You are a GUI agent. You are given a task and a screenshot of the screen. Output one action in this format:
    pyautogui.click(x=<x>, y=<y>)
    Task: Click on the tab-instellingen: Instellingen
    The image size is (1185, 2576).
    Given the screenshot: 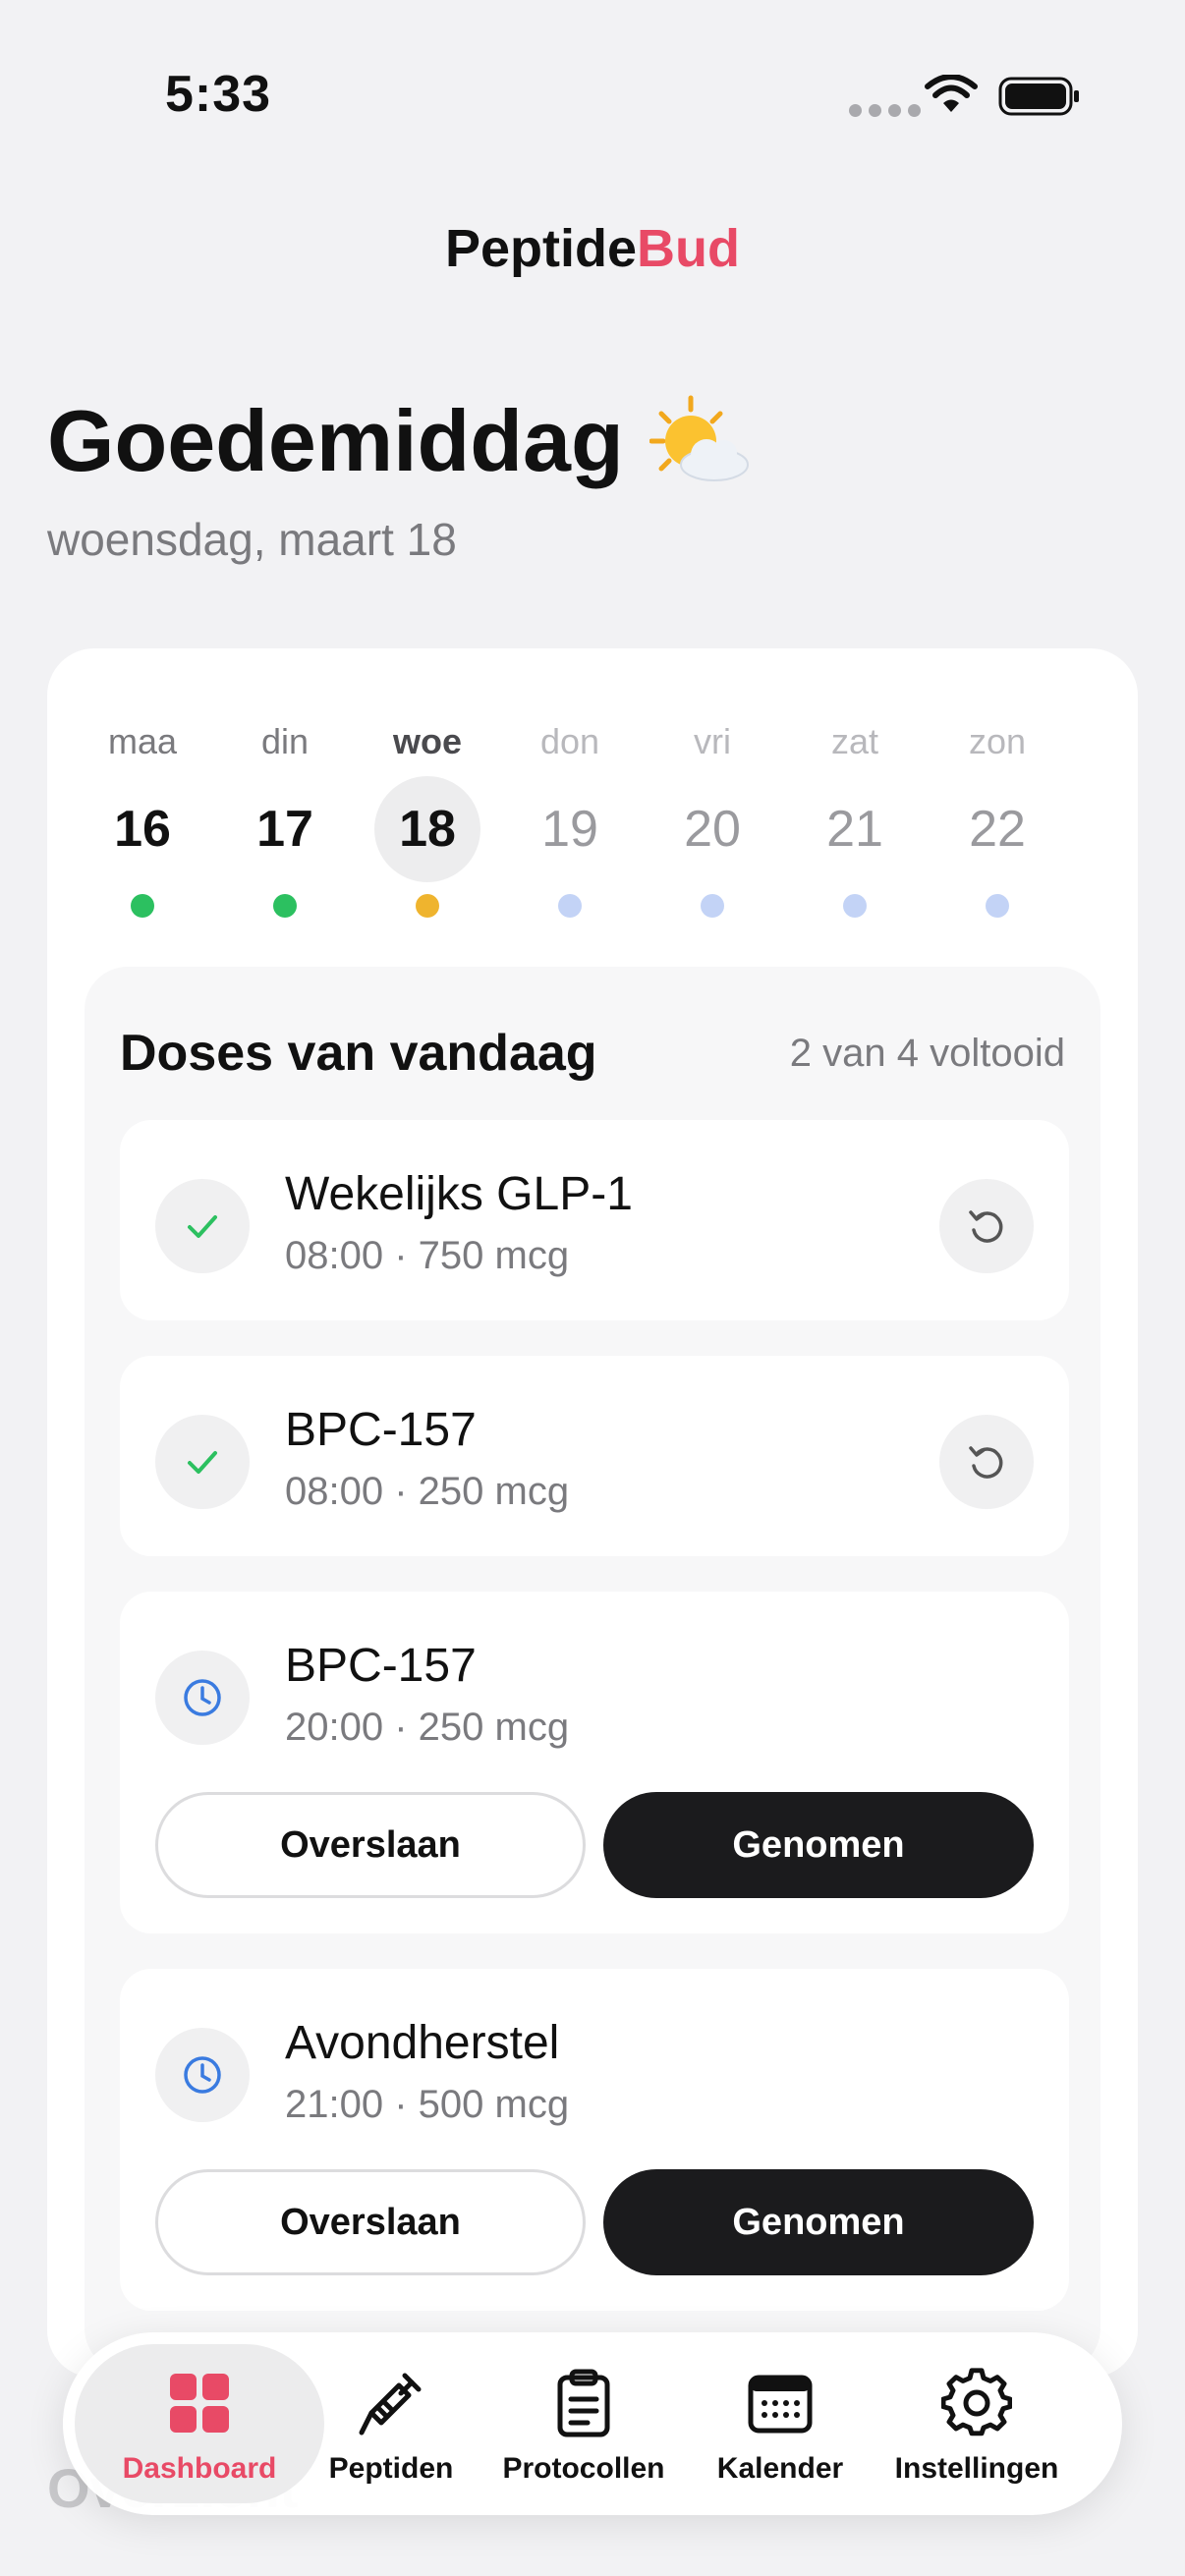 What is the action you would take?
    pyautogui.click(x=977, y=2423)
    